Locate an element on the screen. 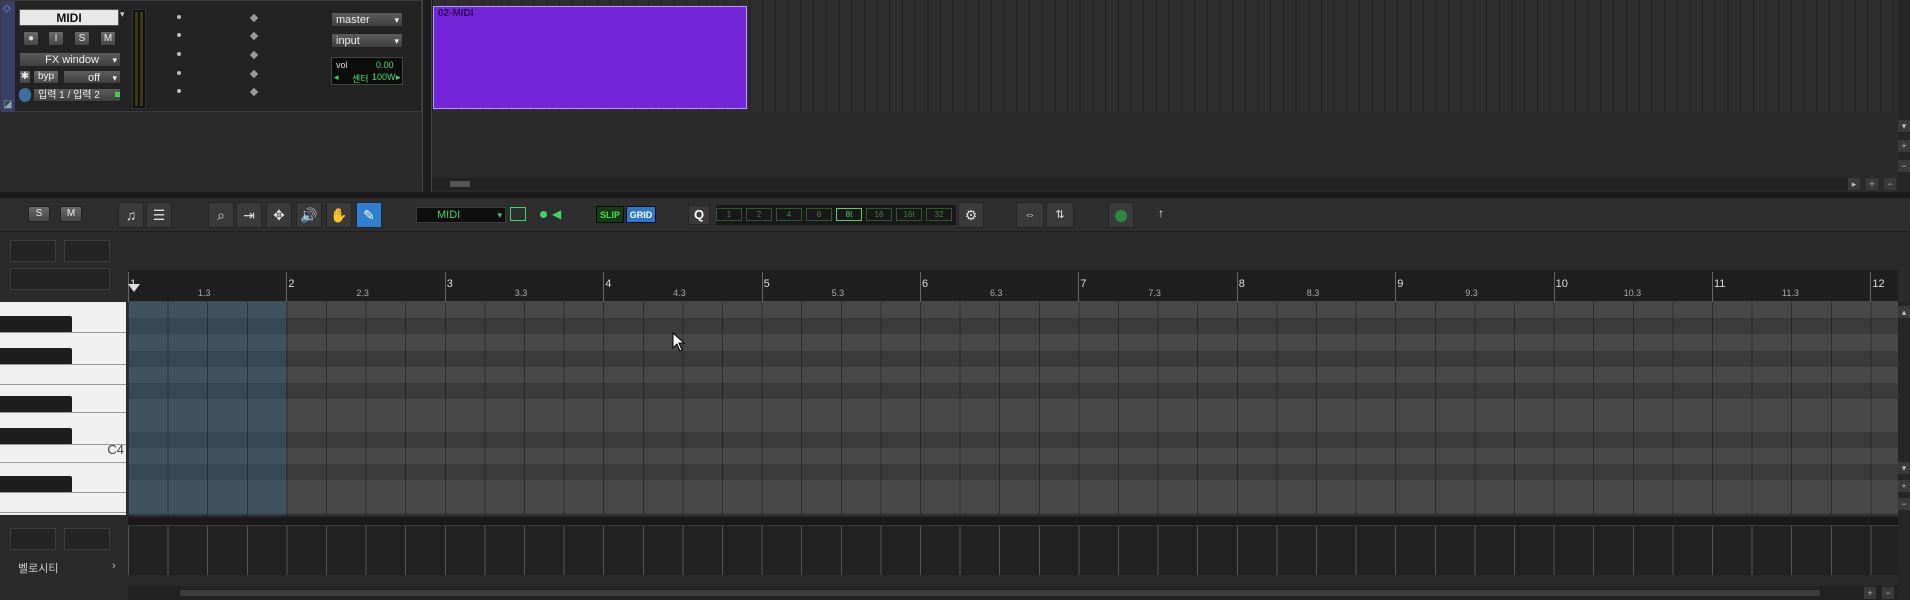  quantize-button: Q is located at coordinates (699, 215).